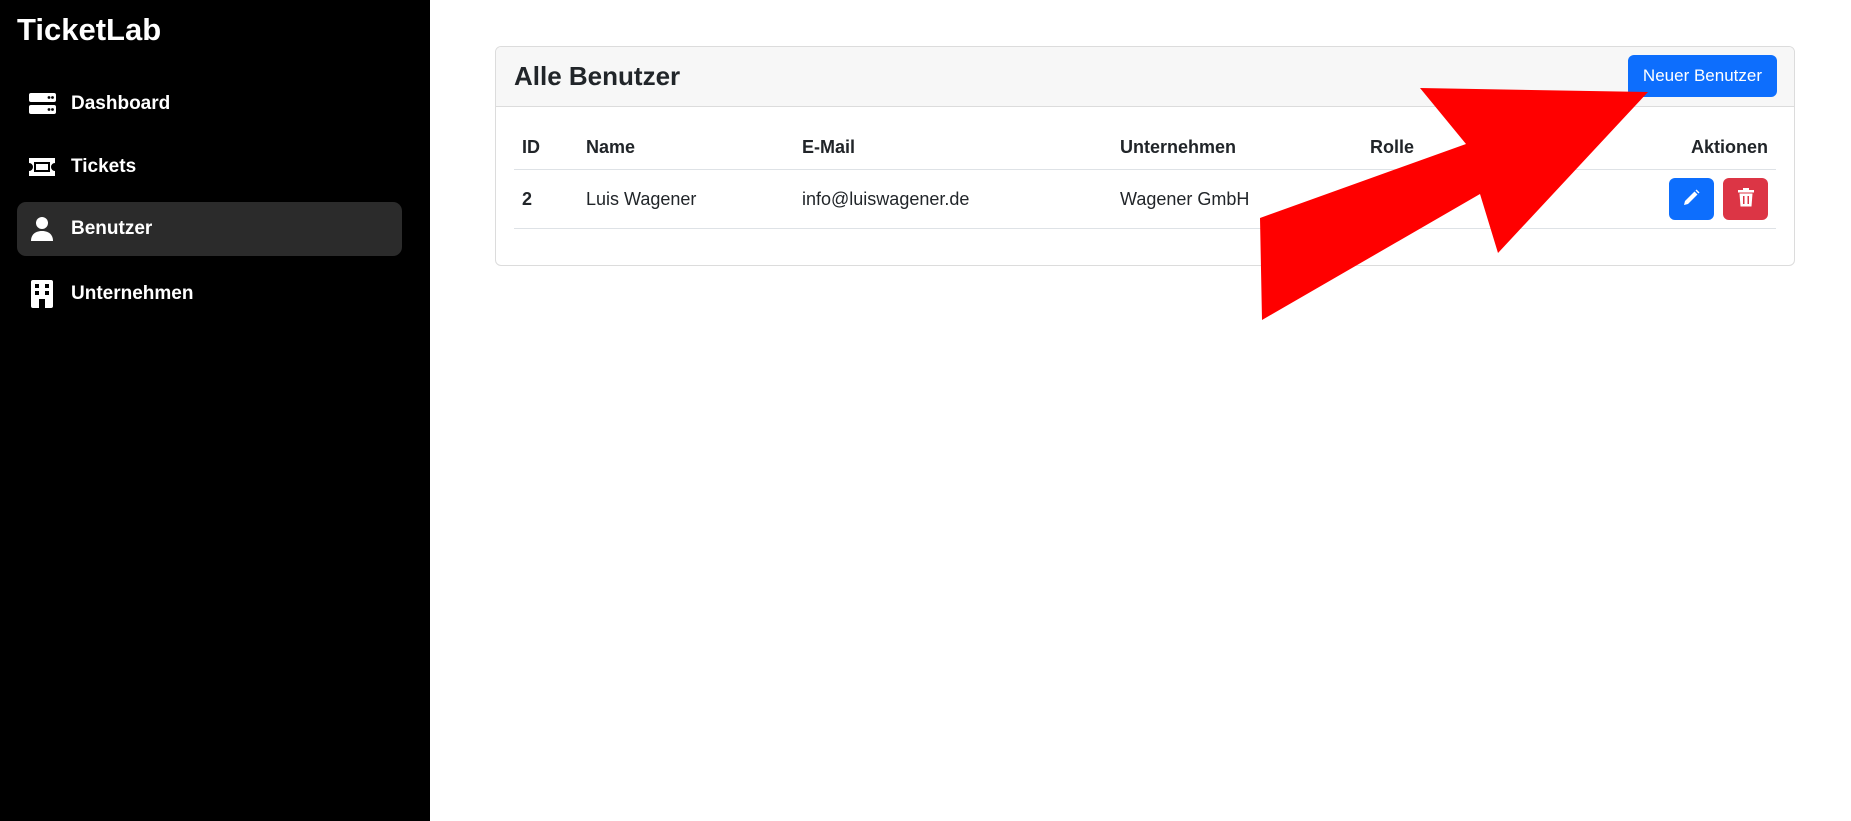 This screenshot has height=821, width=1851. I want to click on sidebar-item-label: Benutzer, so click(112, 228).